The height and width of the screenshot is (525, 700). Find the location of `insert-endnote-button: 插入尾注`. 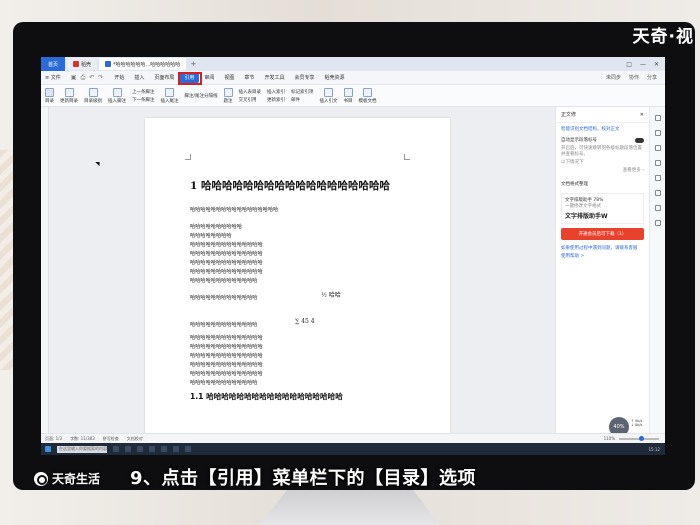

insert-endnote-button: 插入尾注 is located at coordinates (170, 95).